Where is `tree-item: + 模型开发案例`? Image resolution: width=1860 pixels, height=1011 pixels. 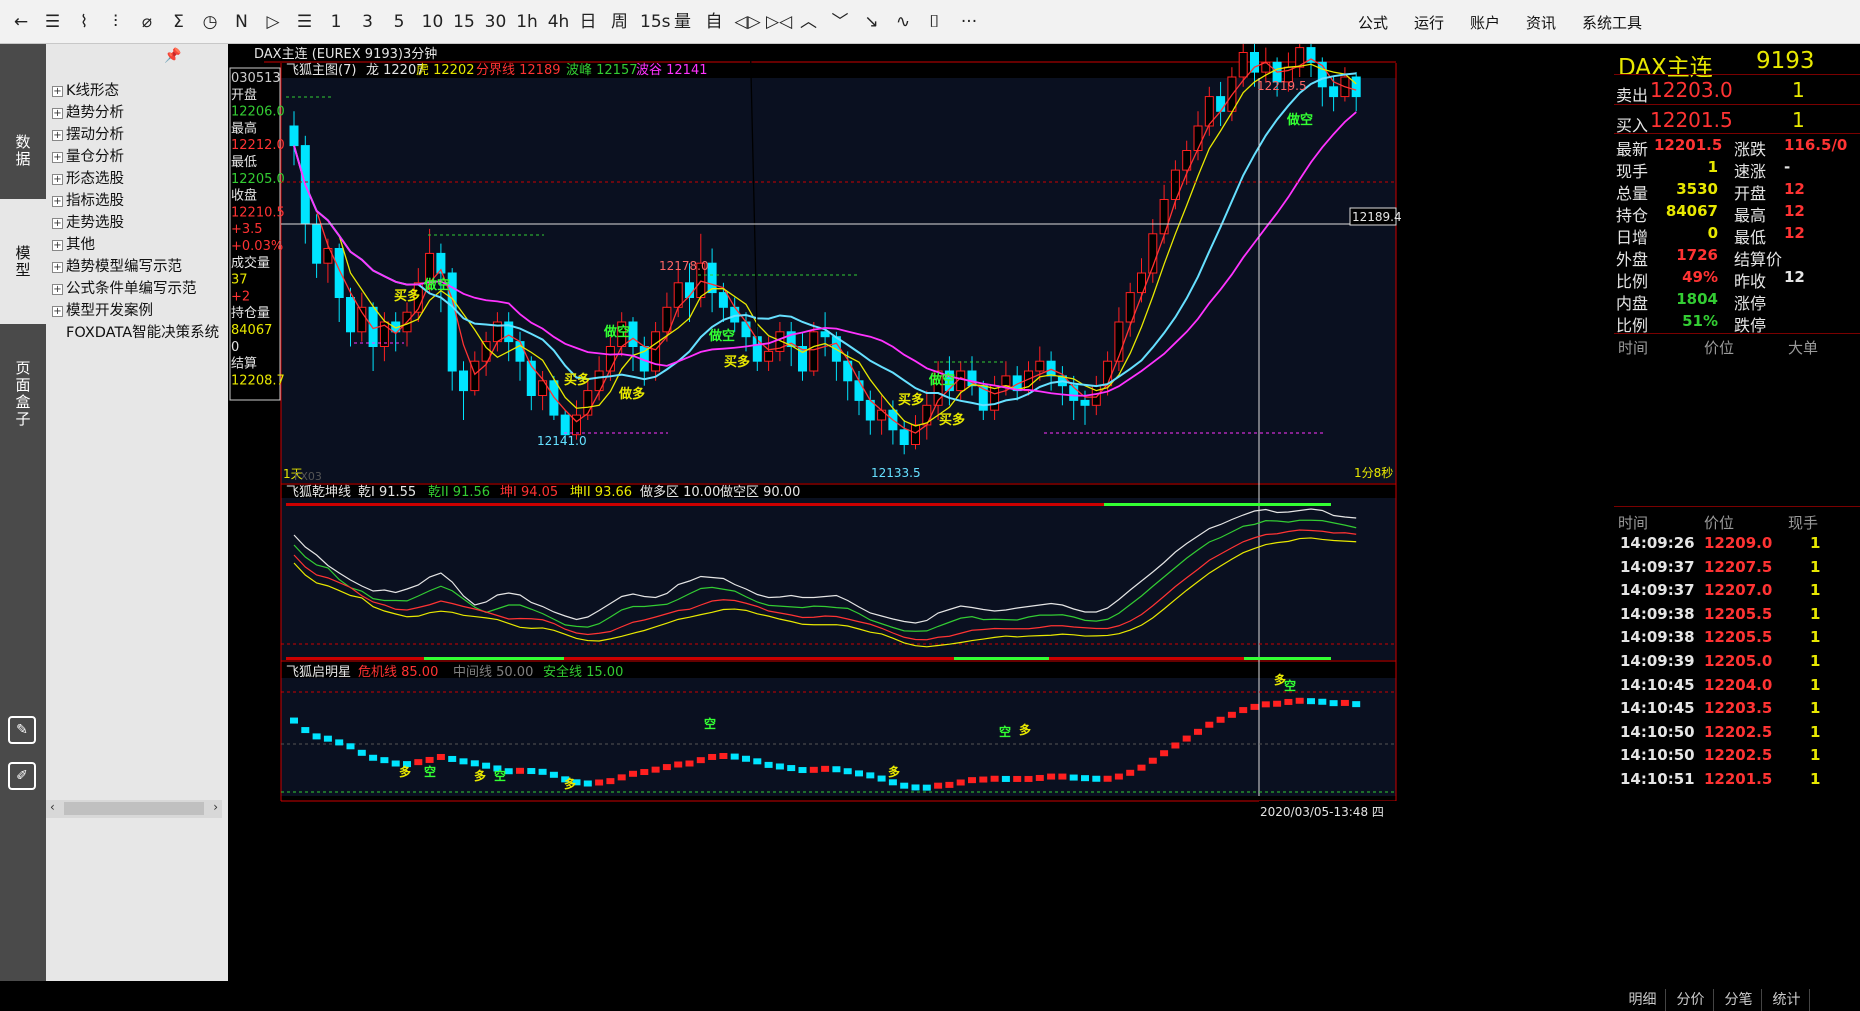 tree-item: + 模型开发案例 is located at coordinates (140, 311).